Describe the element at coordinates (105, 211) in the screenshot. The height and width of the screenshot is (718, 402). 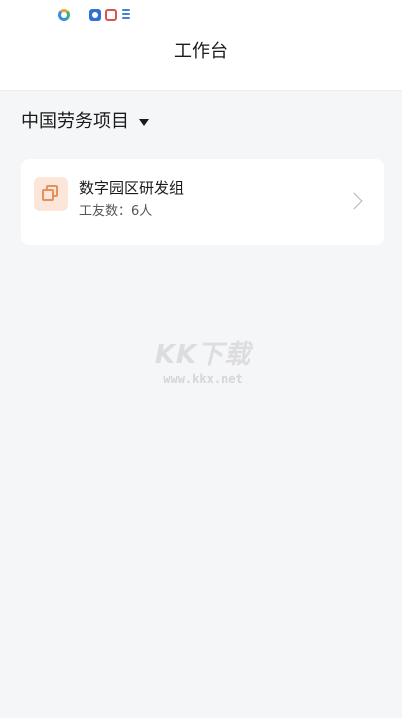
I see `worker-count-label: 工友数：` at that location.